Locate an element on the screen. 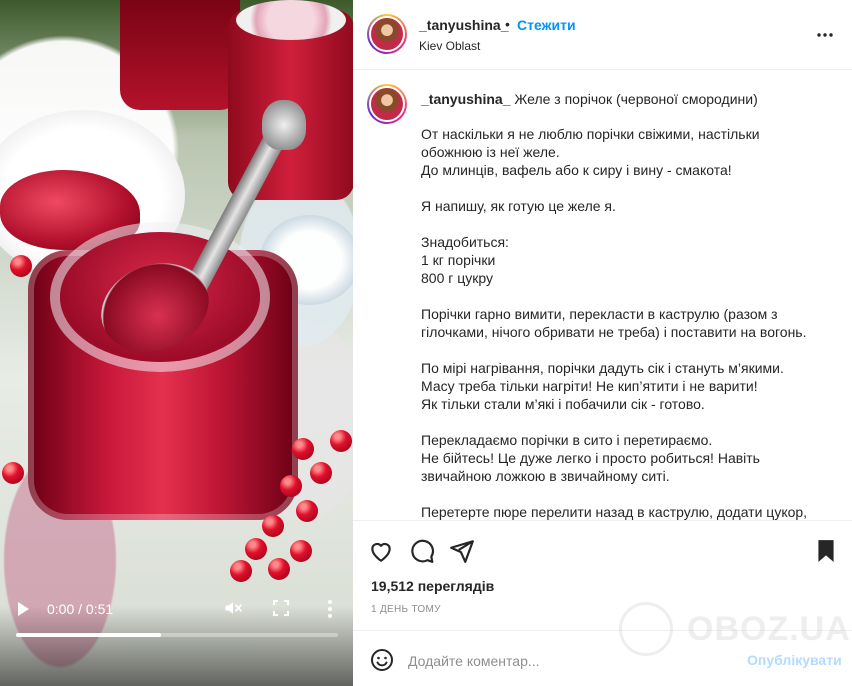  caption-avatar is located at coordinates (387, 104).